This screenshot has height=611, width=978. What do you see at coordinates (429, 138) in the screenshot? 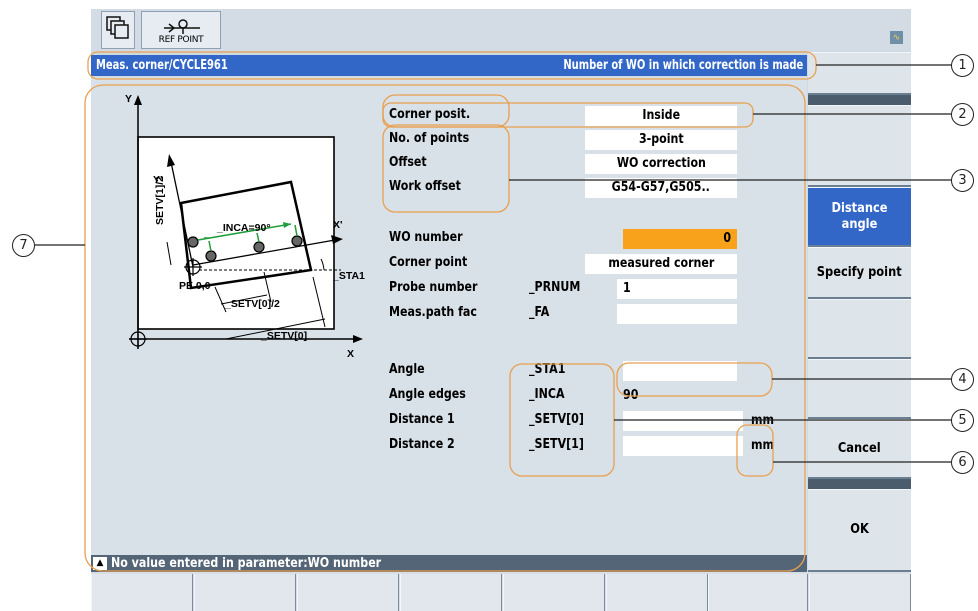
I see `no-points-label: No. of points` at bounding box center [429, 138].